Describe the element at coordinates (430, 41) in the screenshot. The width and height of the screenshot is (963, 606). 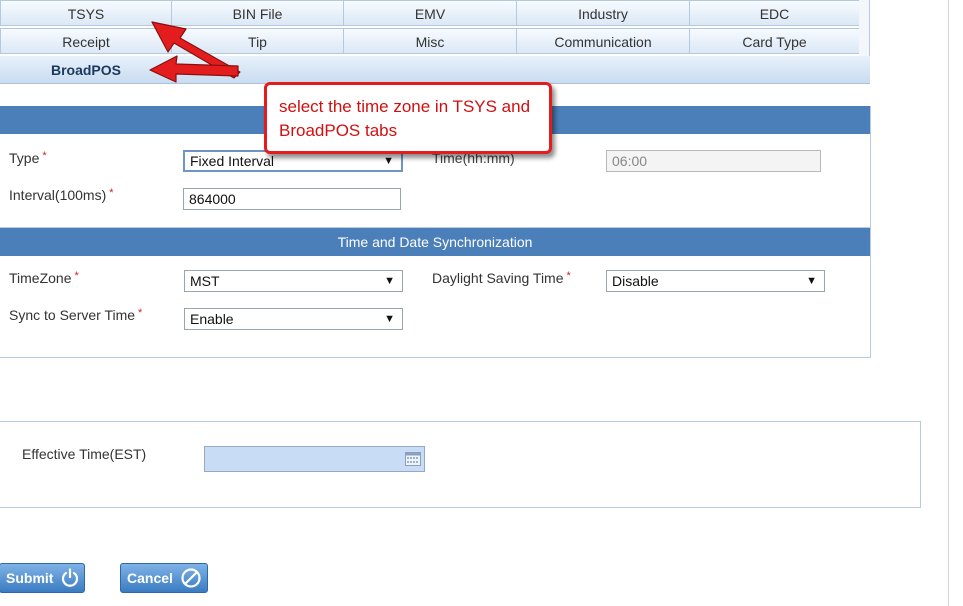
I see `tab-misc: Misc` at that location.